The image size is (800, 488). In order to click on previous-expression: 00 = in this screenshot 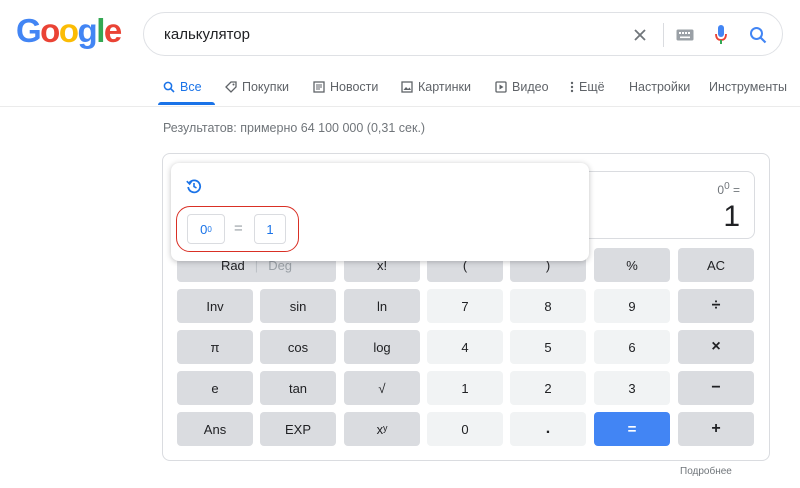, I will do `click(728, 189)`.